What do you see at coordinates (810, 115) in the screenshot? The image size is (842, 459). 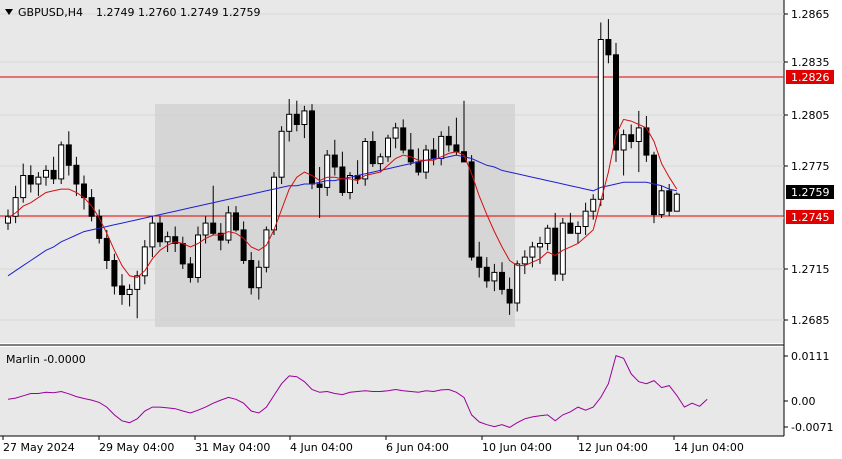 I see `price-tick: 1.2805` at bounding box center [810, 115].